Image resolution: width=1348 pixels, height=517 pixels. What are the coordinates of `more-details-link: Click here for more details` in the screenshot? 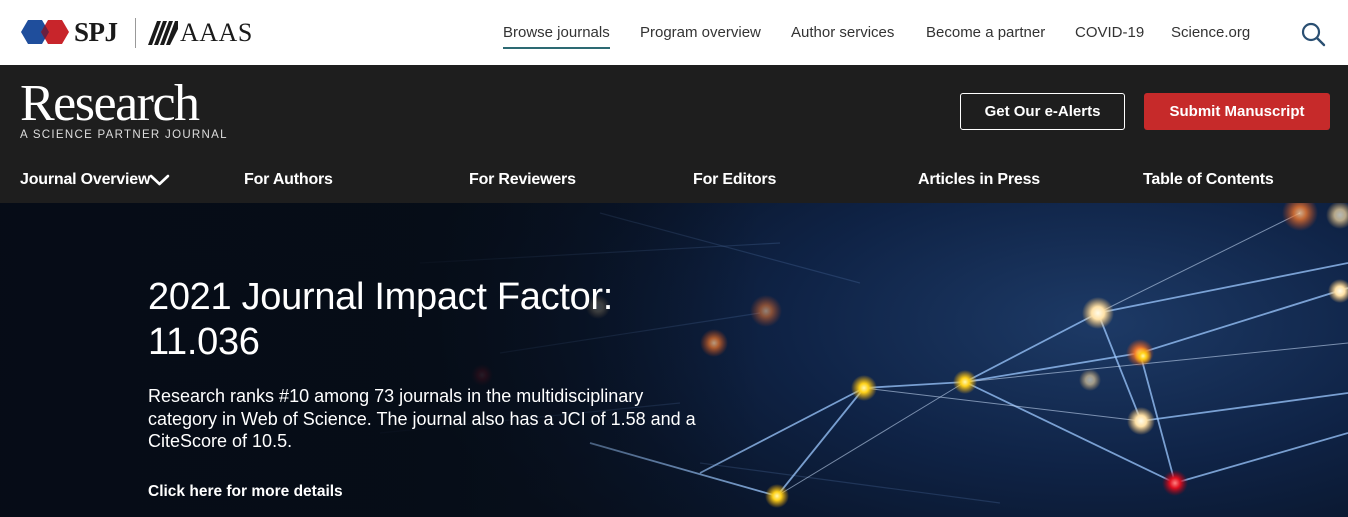 It's located at (245, 492).